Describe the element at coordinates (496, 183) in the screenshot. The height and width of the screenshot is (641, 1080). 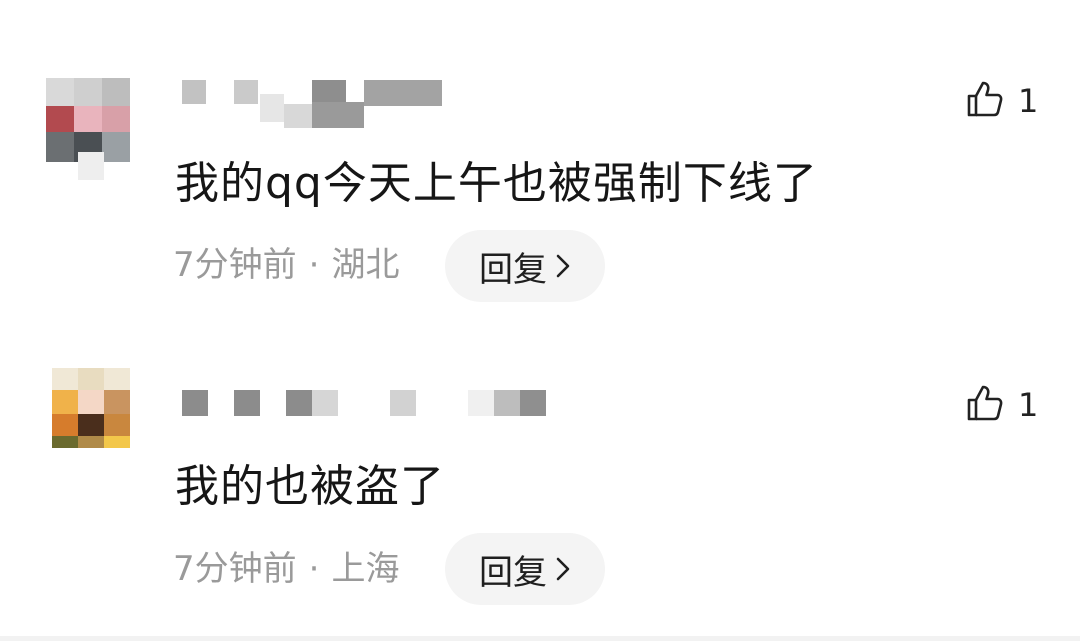
I see `comment-text: 我的qq今天上午也被强制下线了` at that location.